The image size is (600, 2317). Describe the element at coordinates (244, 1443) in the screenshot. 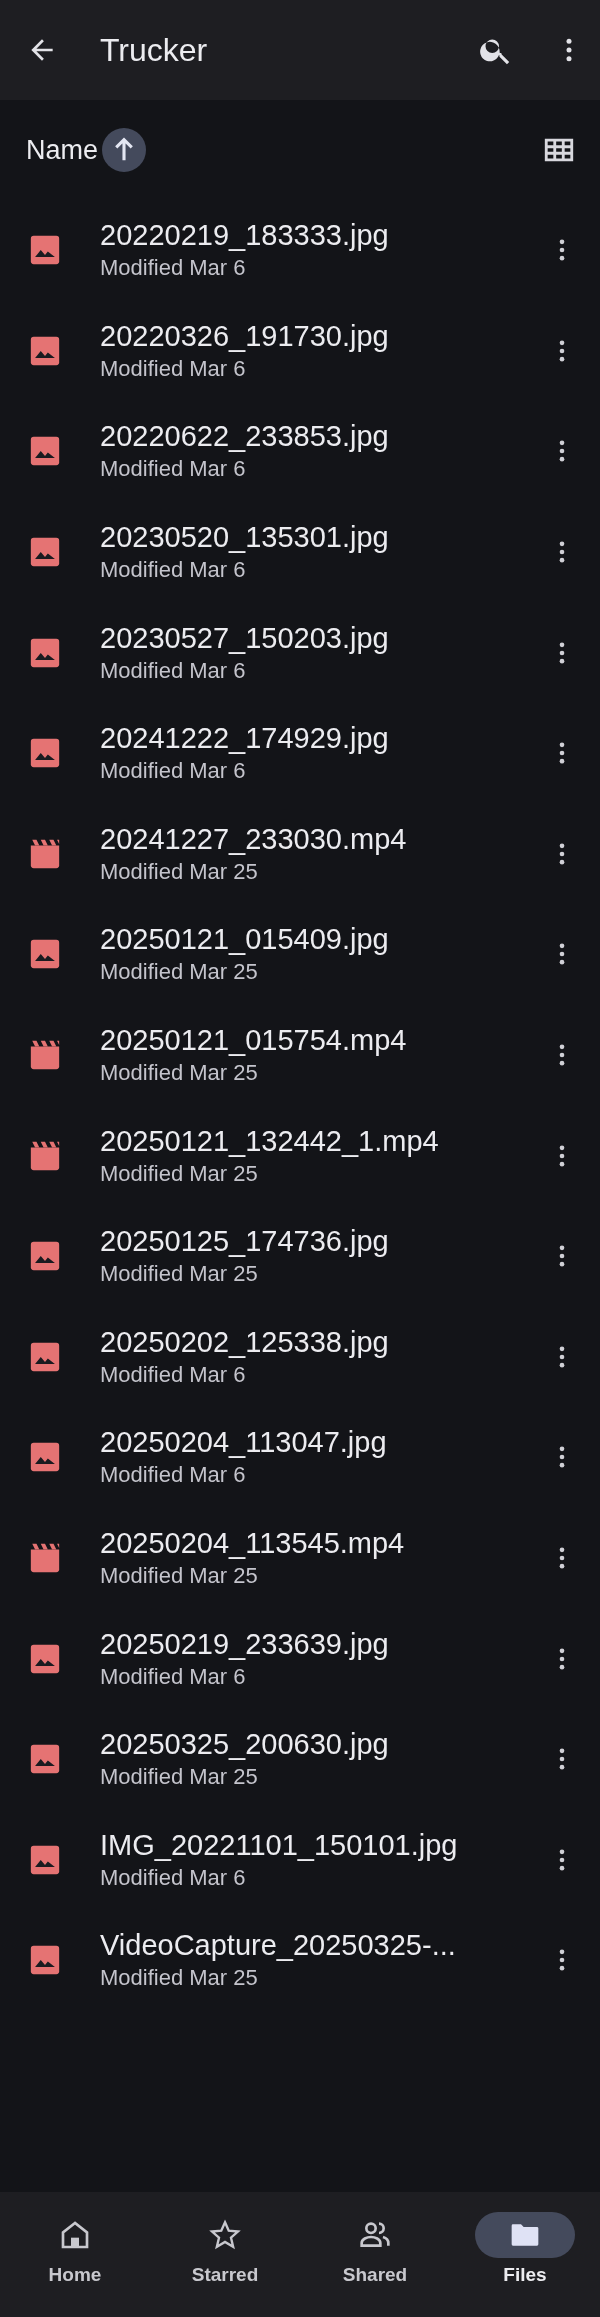

I see `file-name: 20250204_113047.jpg` at that location.